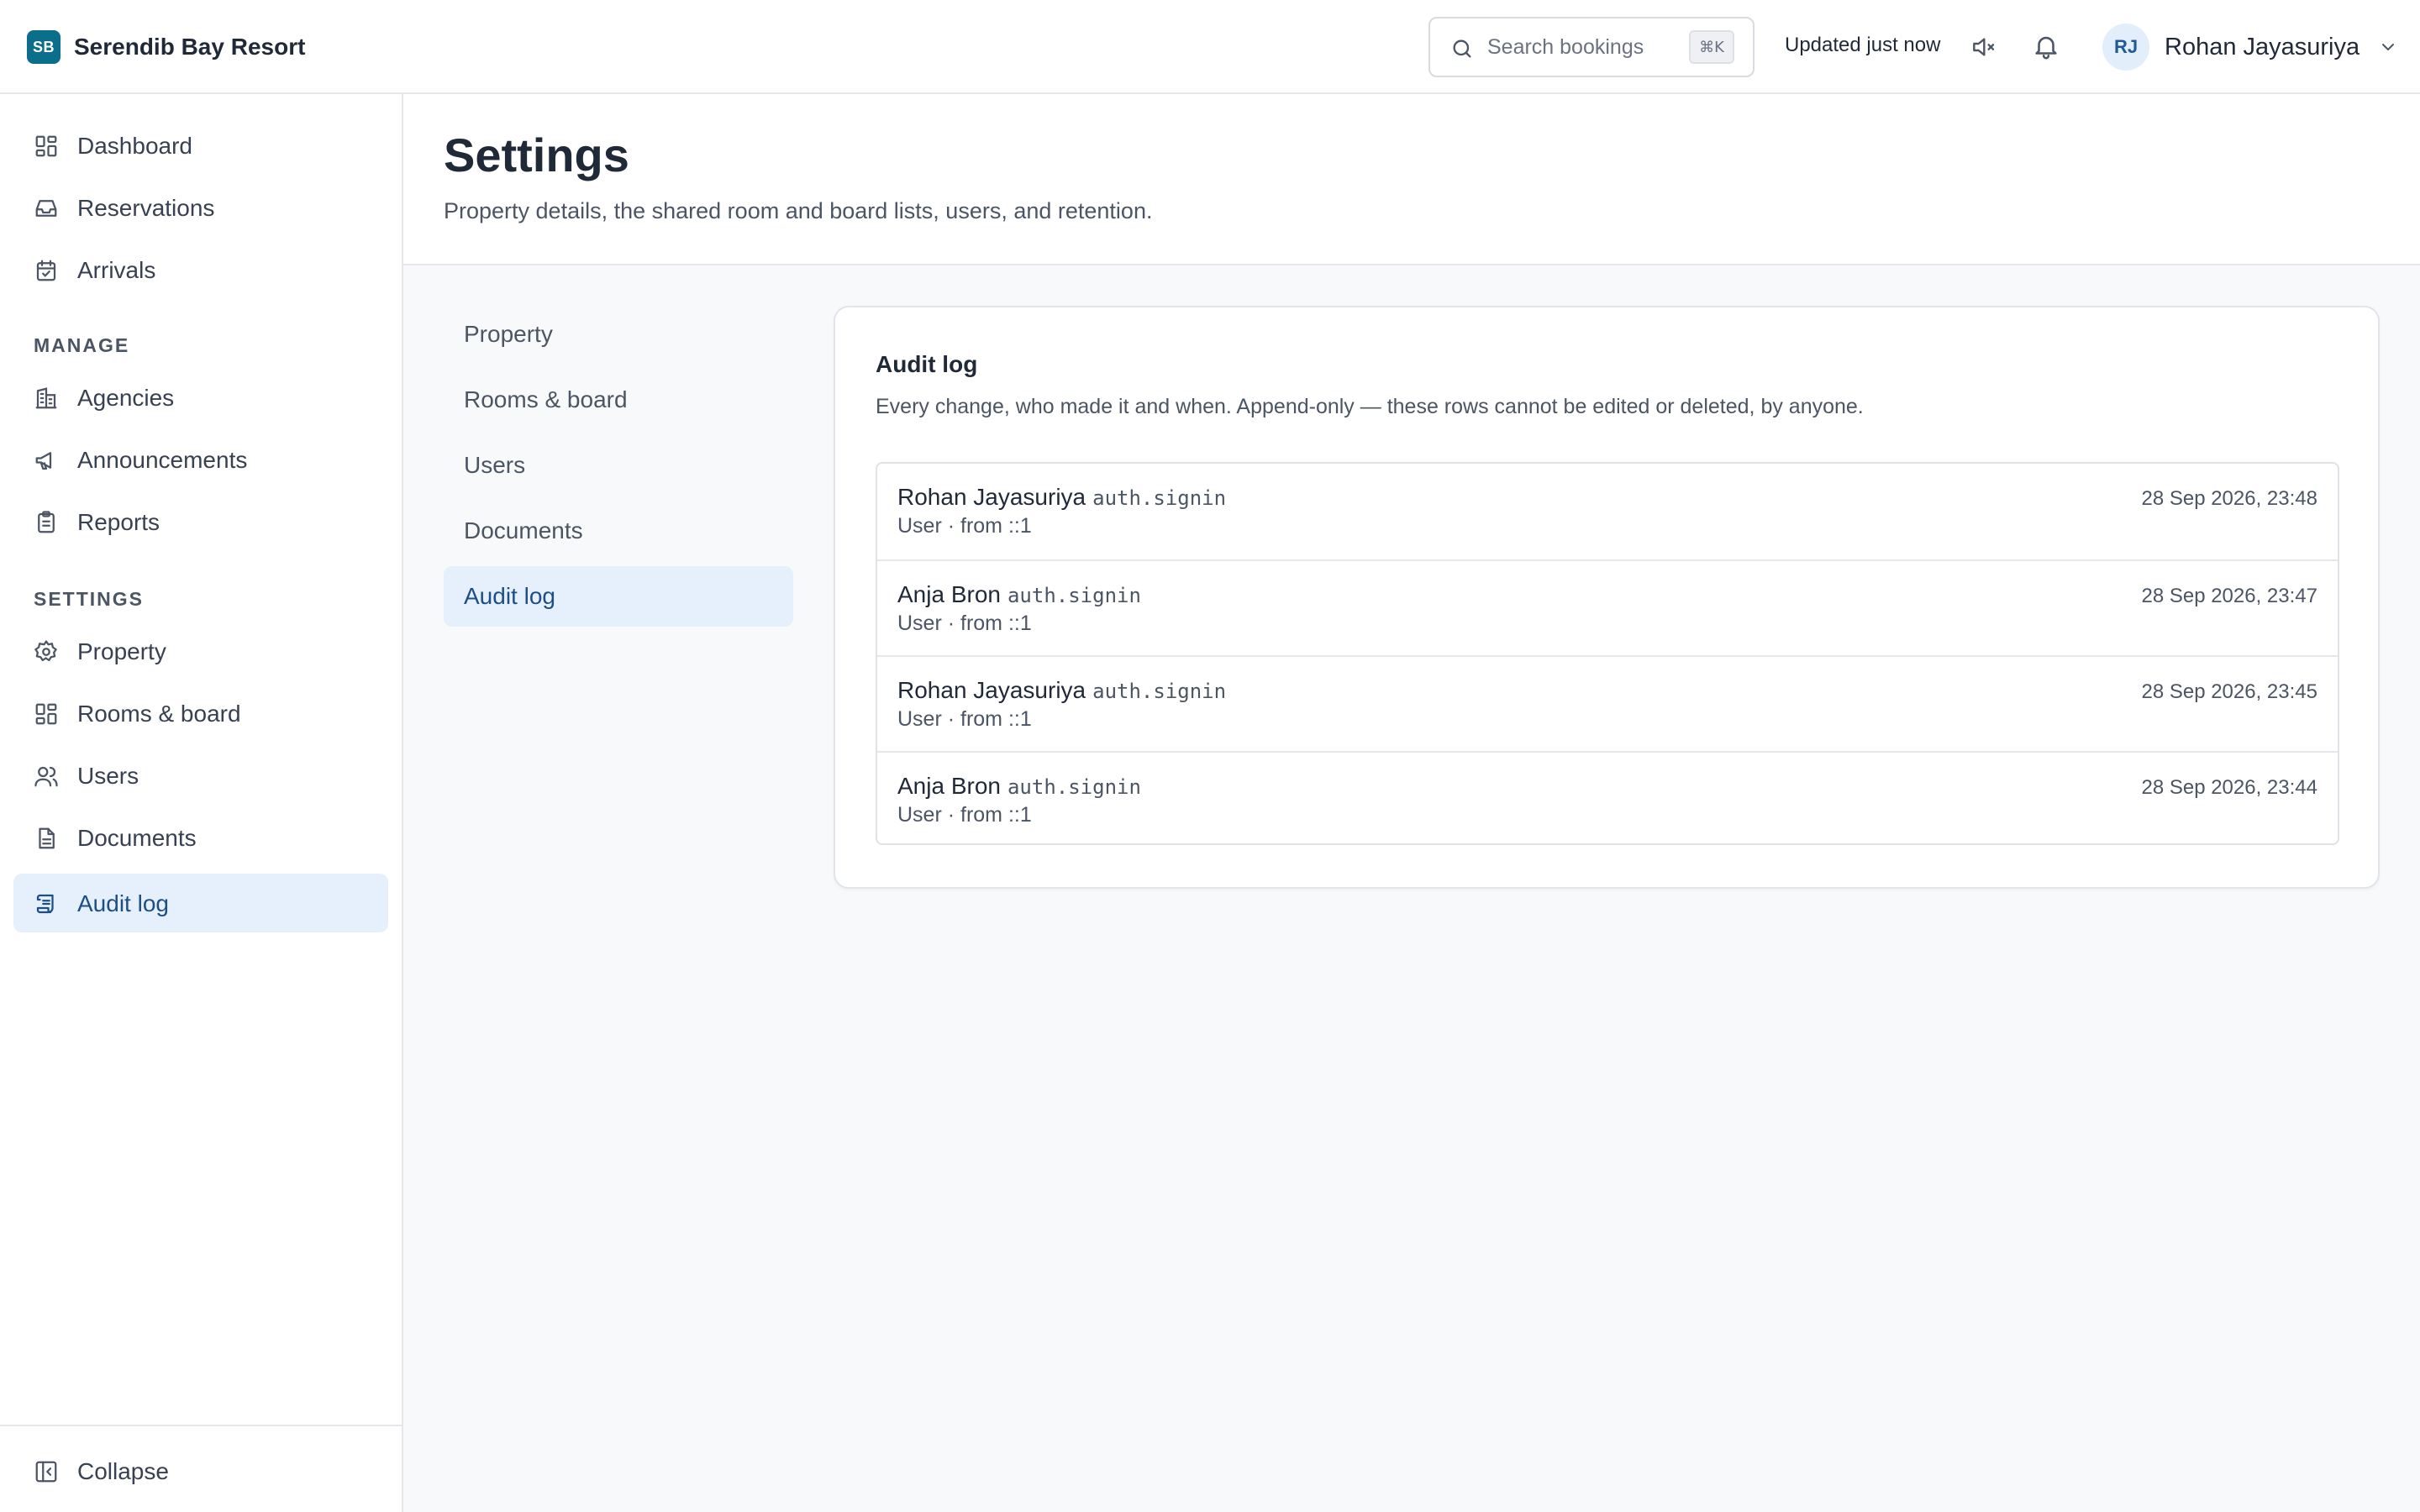 Image resolution: width=2420 pixels, height=1512 pixels. I want to click on megaphone-icon, so click(46, 460).